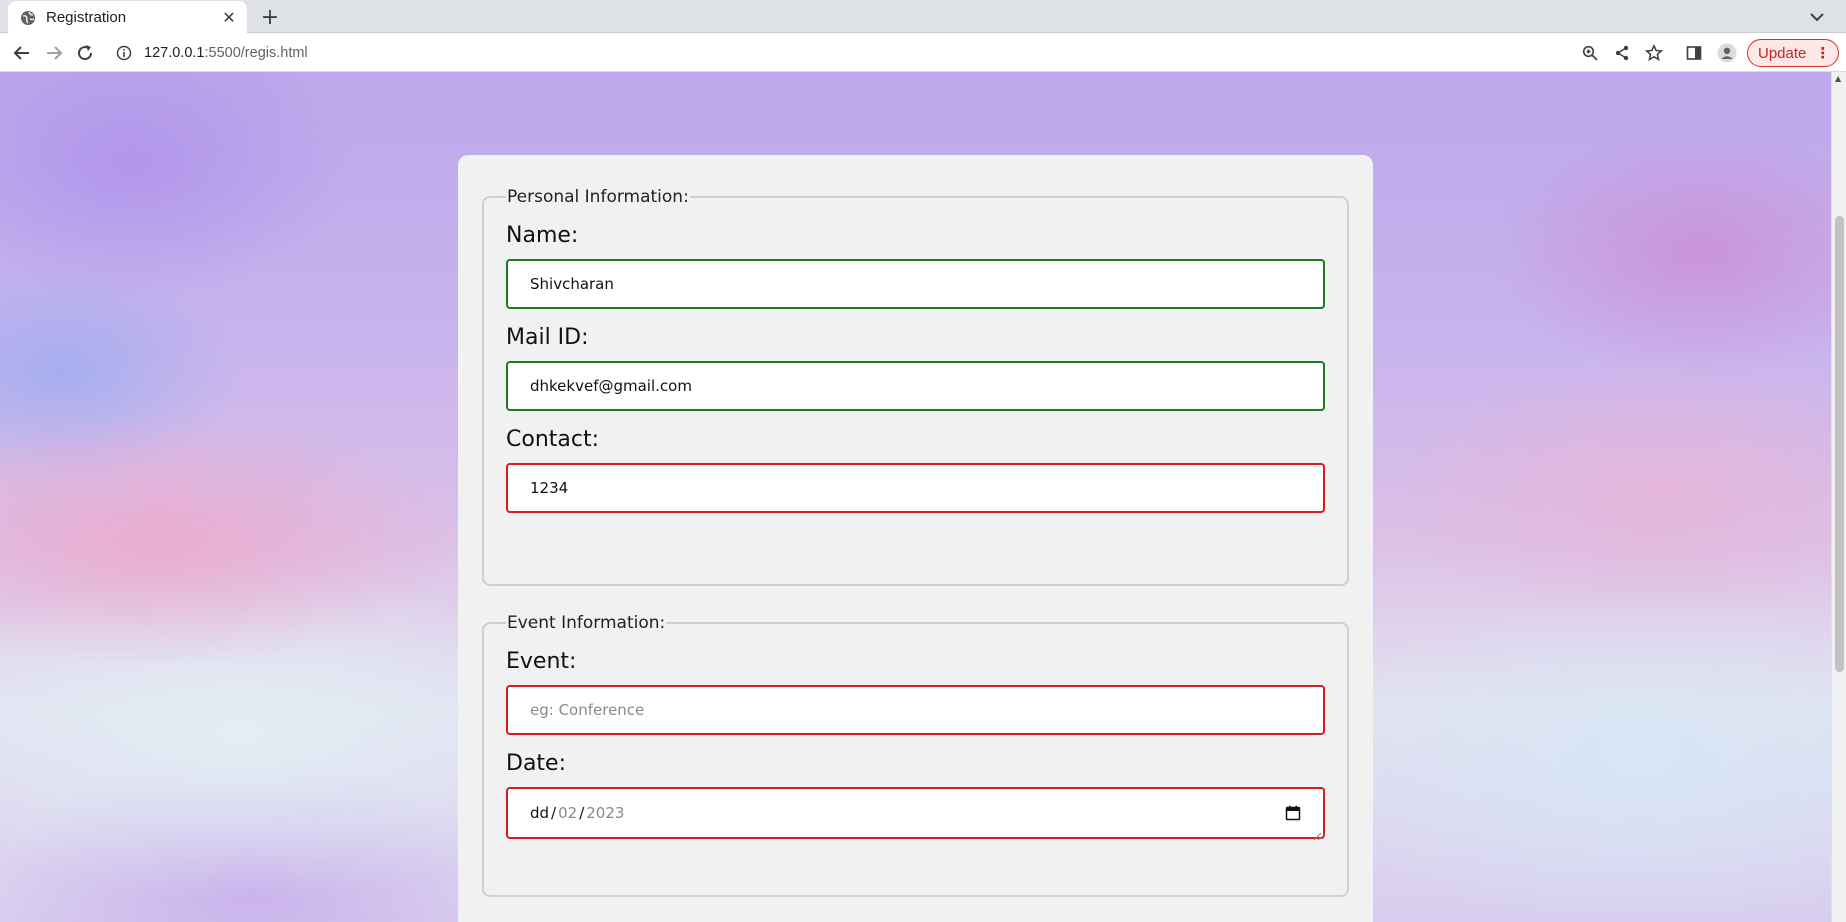  I want to click on url-host: 127.0.0.1, so click(174, 52).